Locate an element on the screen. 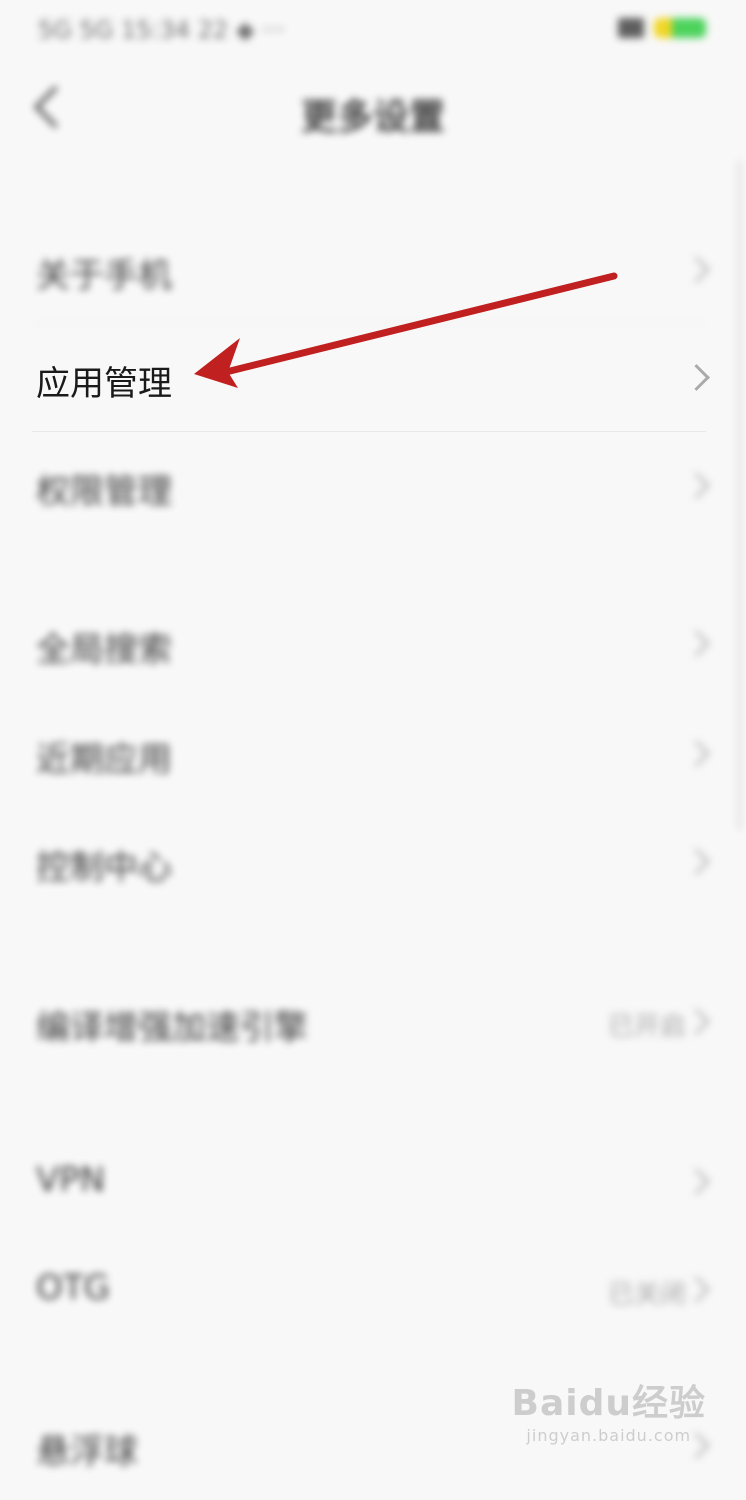 The width and height of the screenshot is (746, 1500). watermark-logo: Baidu经验 is located at coordinates (608, 1403).